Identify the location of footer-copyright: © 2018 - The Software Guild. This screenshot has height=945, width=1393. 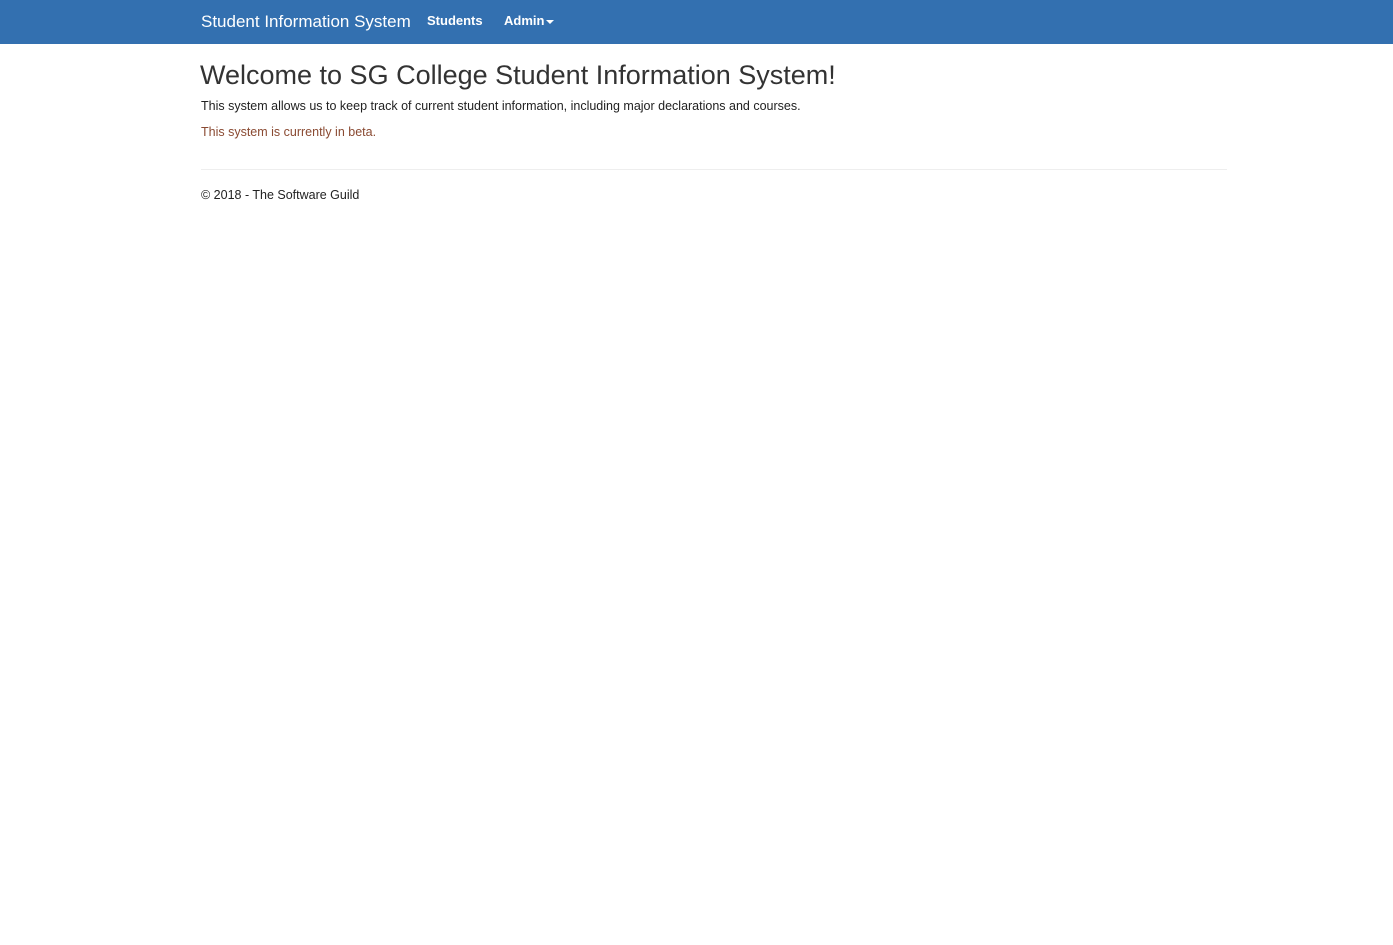
(280, 195).